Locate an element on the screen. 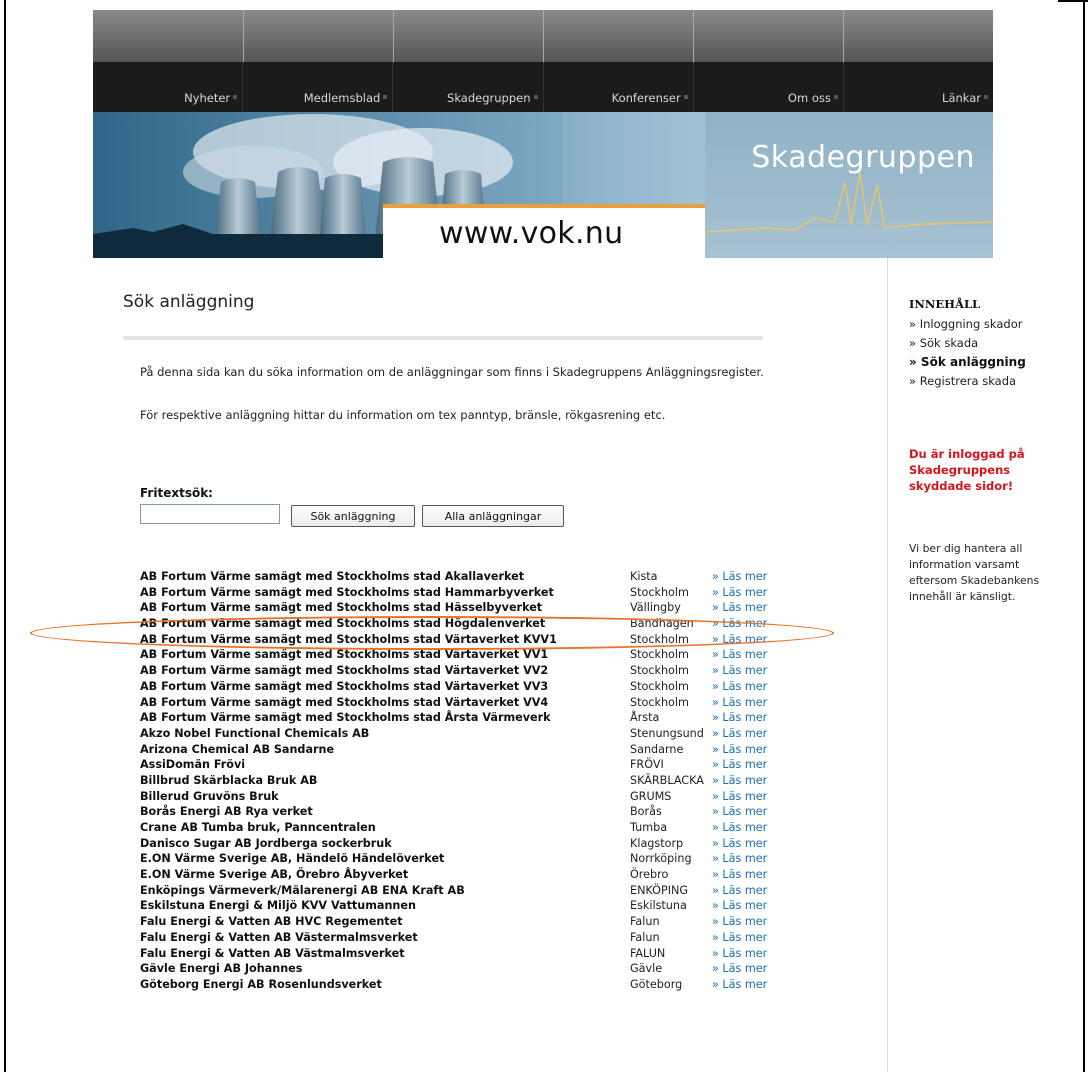  nav-item-lankar: Länkar is located at coordinates (918, 87).